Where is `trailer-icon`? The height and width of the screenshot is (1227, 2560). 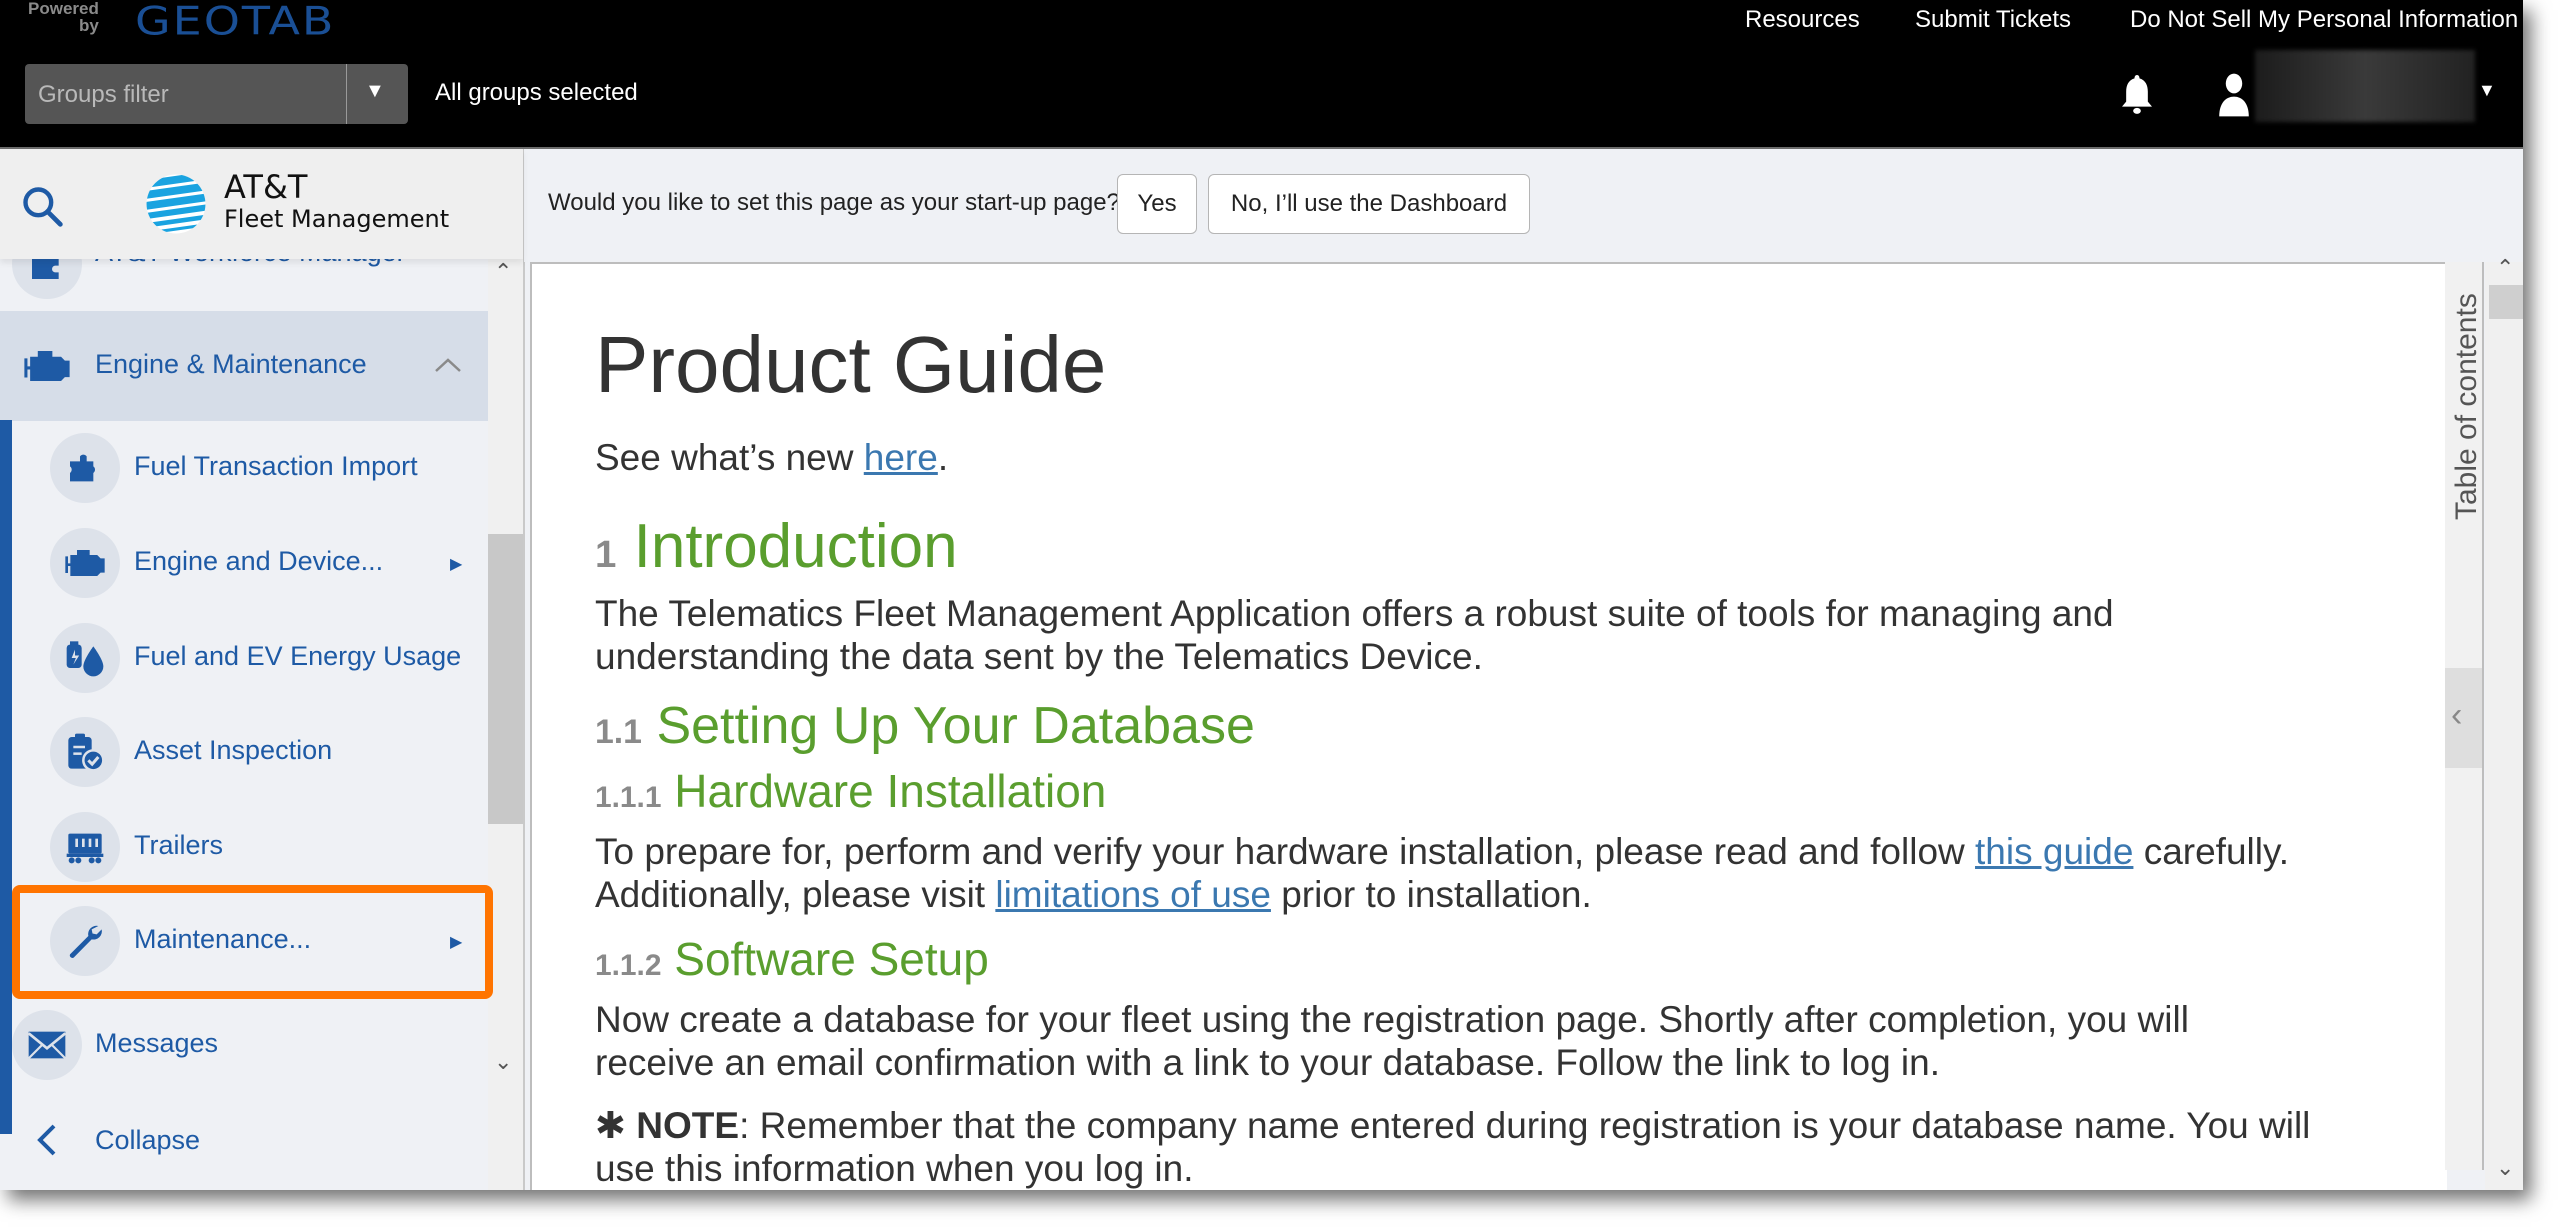 trailer-icon is located at coordinates (85, 848).